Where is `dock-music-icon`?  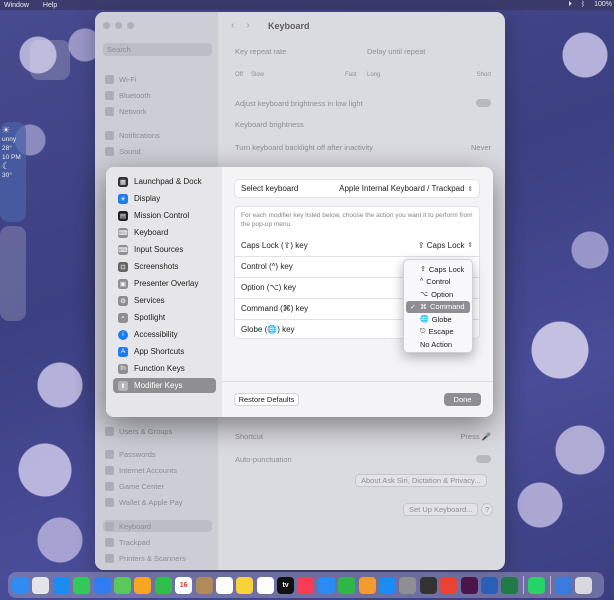 dock-music-icon is located at coordinates (306, 585).